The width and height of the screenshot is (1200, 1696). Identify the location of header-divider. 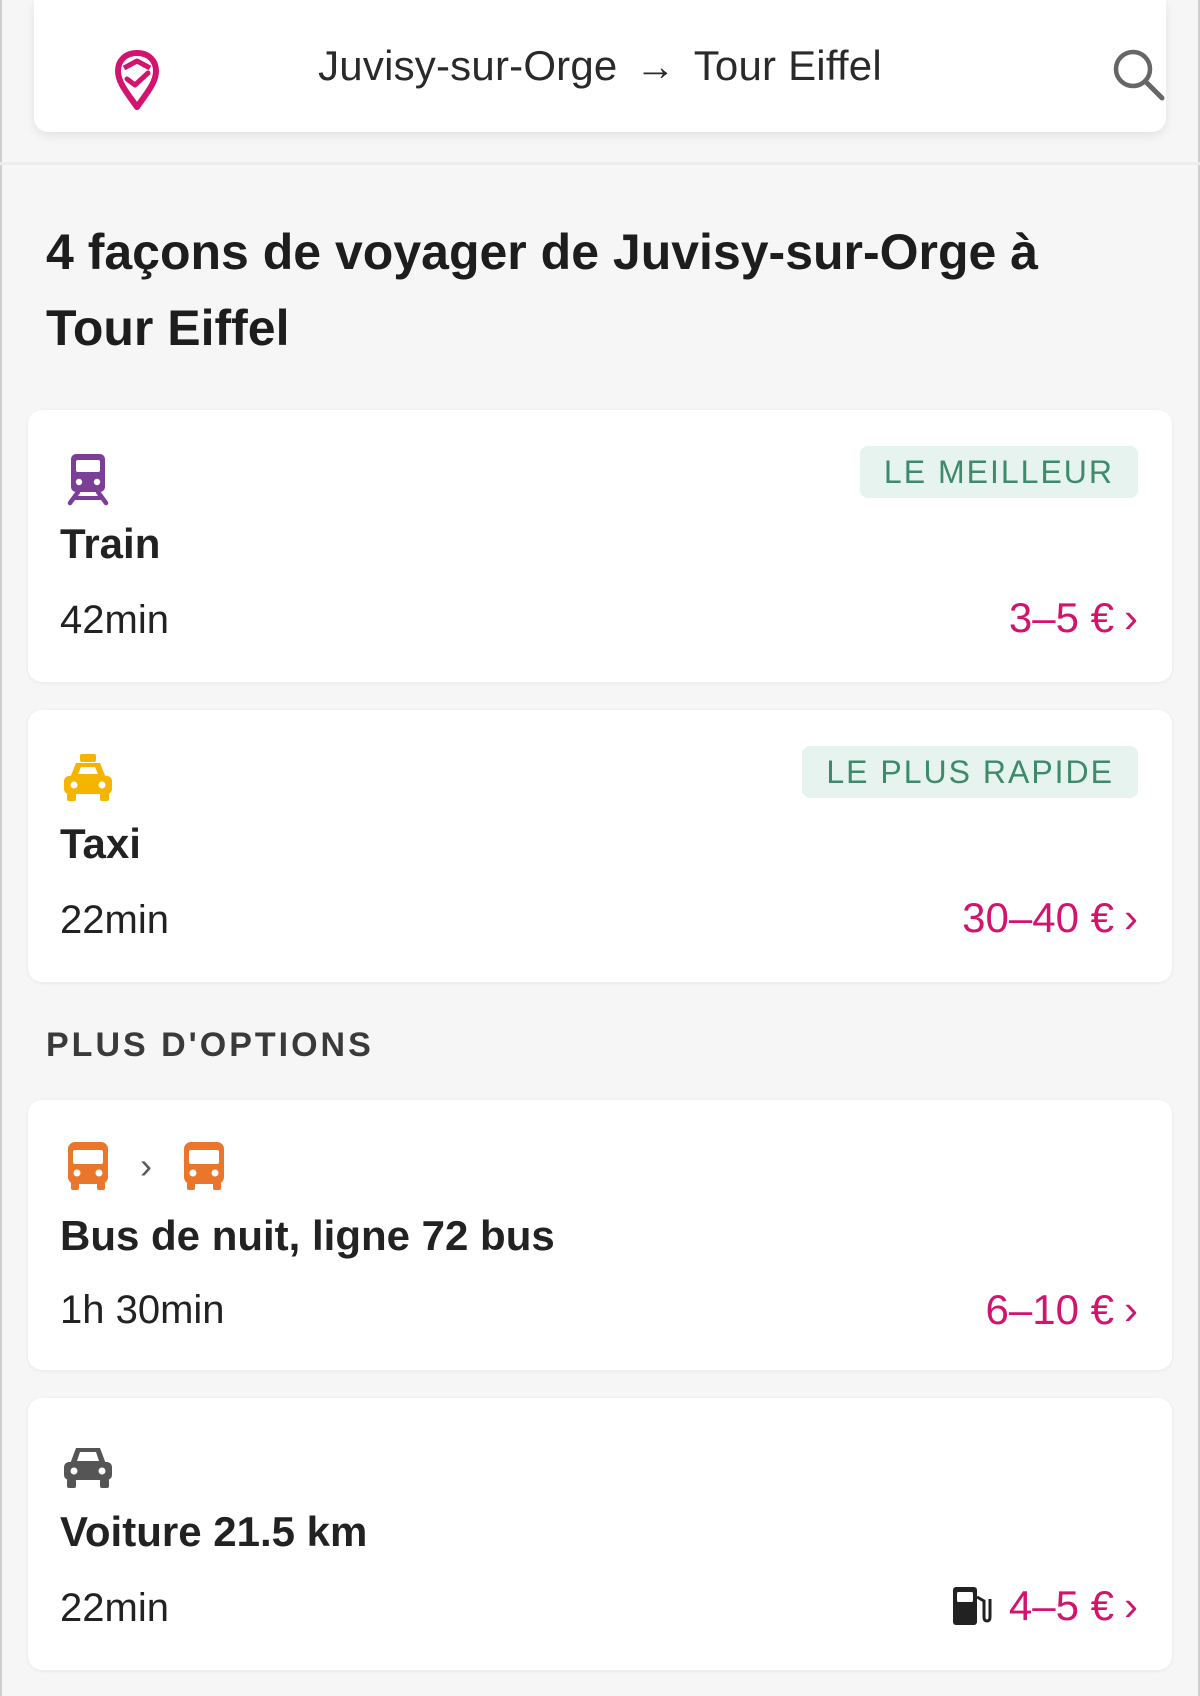
(600, 163).